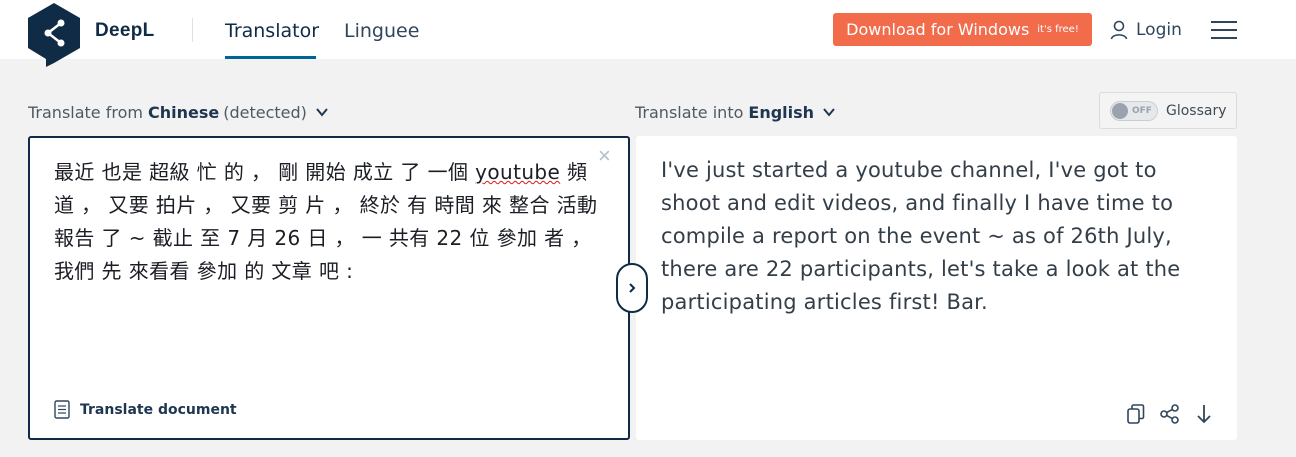 This screenshot has height=457, width=1296. What do you see at coordinates (62, 409) in the screenshot?
I see `document-icon` at bounding box center [62, 409].